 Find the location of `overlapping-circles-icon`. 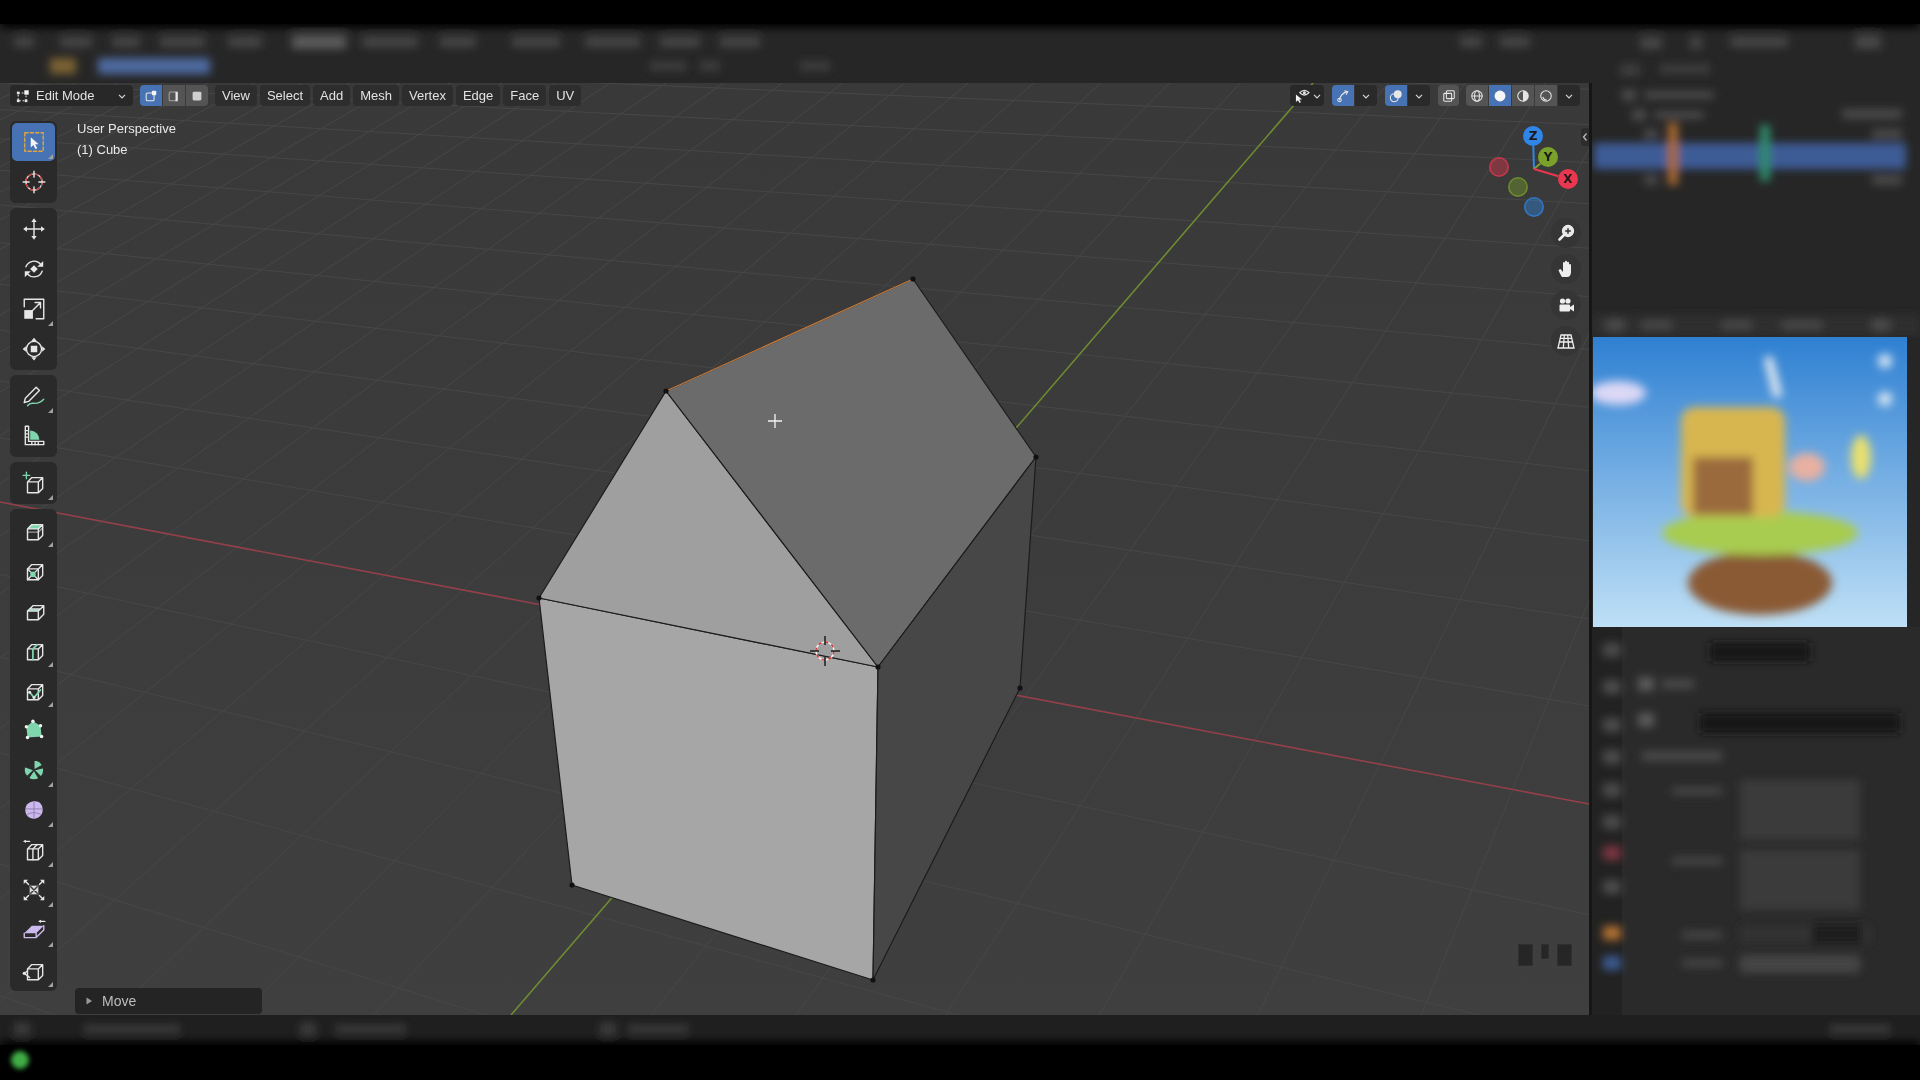

overlapping-circles-icon is located at coordinates (1396, 95).